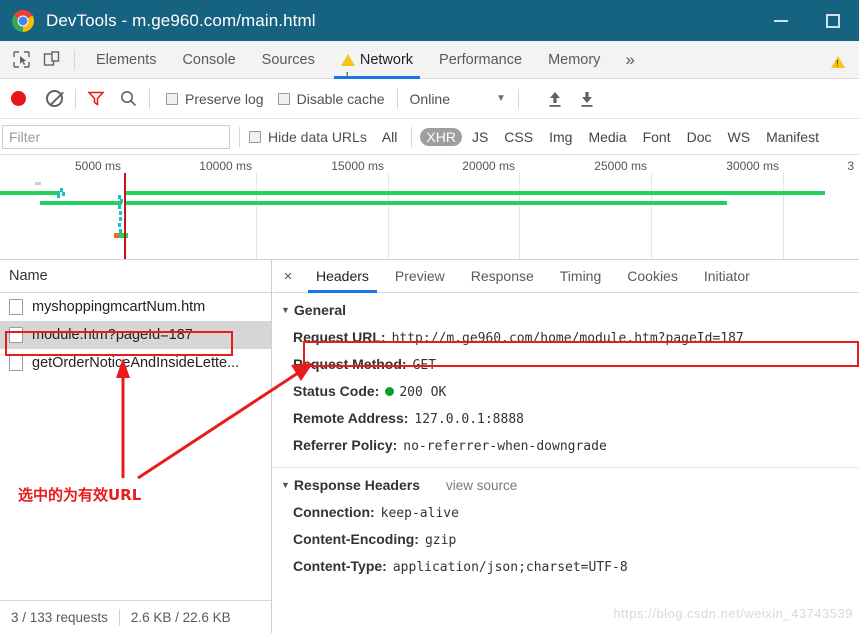 The width and height of the screenshot is (859, 633). I want to click on header-row-content-encoding: Content-Encoding: gzip, so click(566, 539).